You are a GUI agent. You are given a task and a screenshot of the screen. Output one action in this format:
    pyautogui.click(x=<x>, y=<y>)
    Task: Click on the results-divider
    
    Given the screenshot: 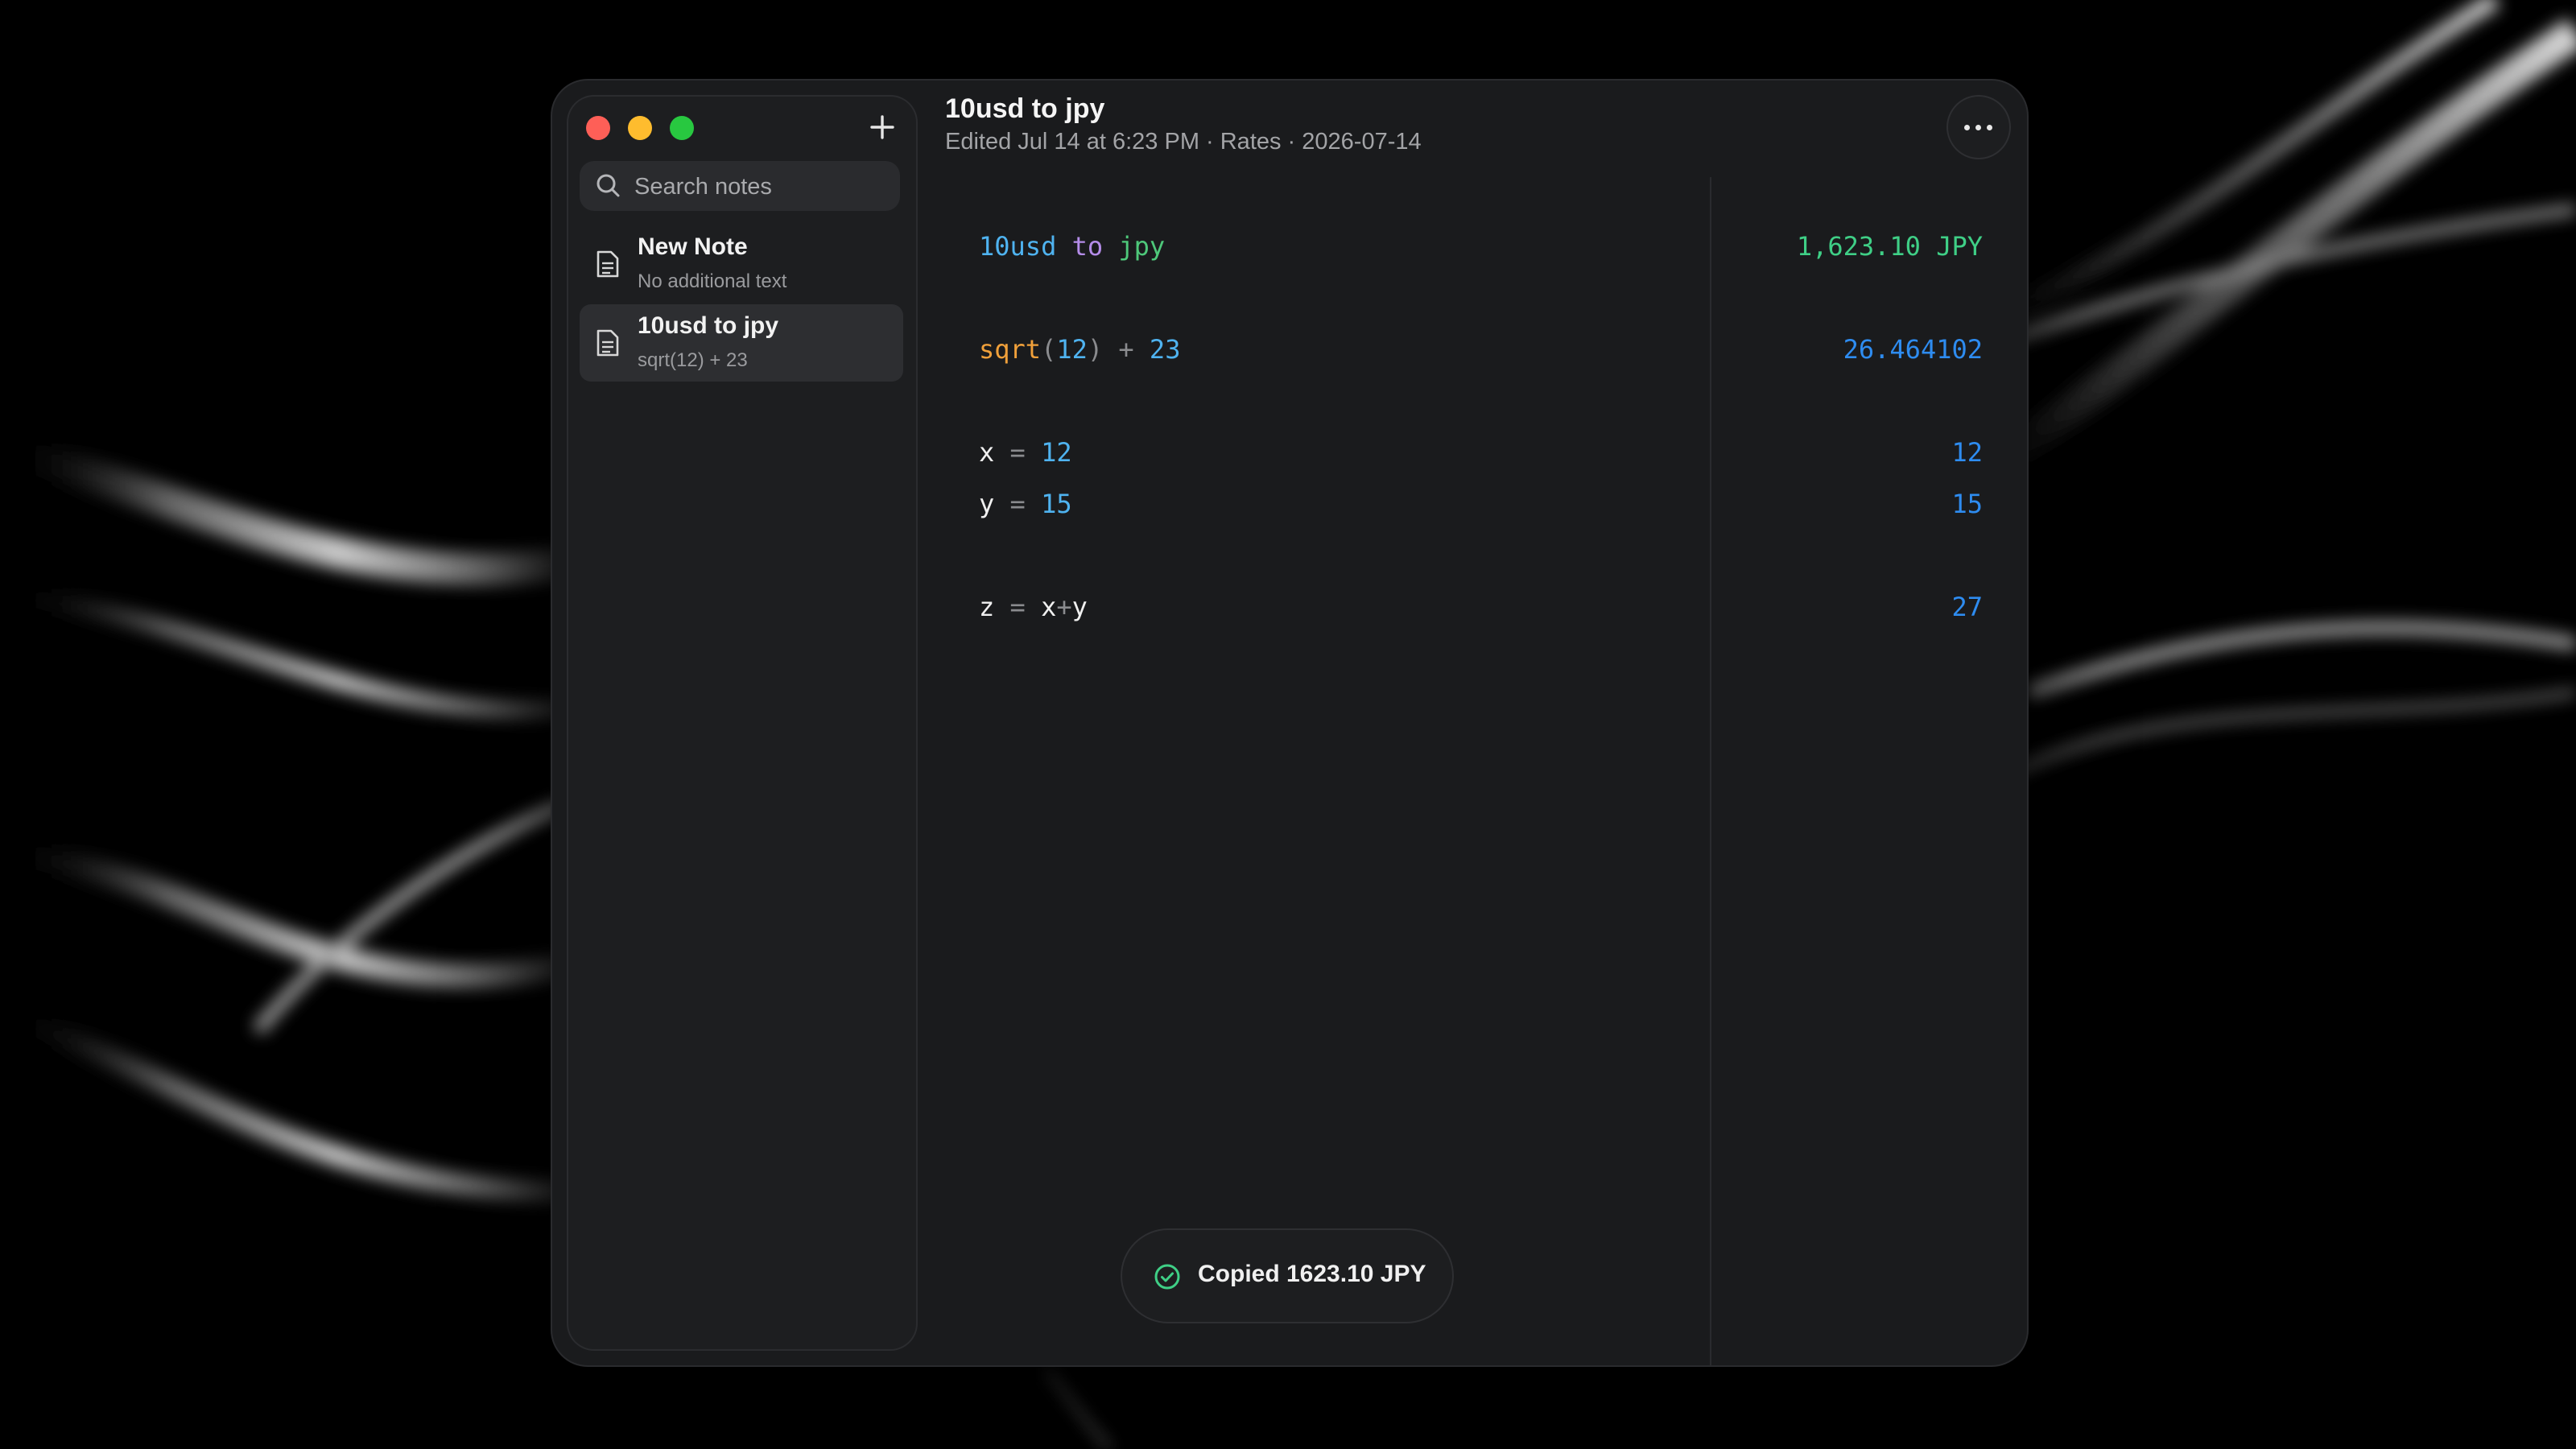 What is the action you would take?
    pyautogui.click(x=1710, y=771)
    